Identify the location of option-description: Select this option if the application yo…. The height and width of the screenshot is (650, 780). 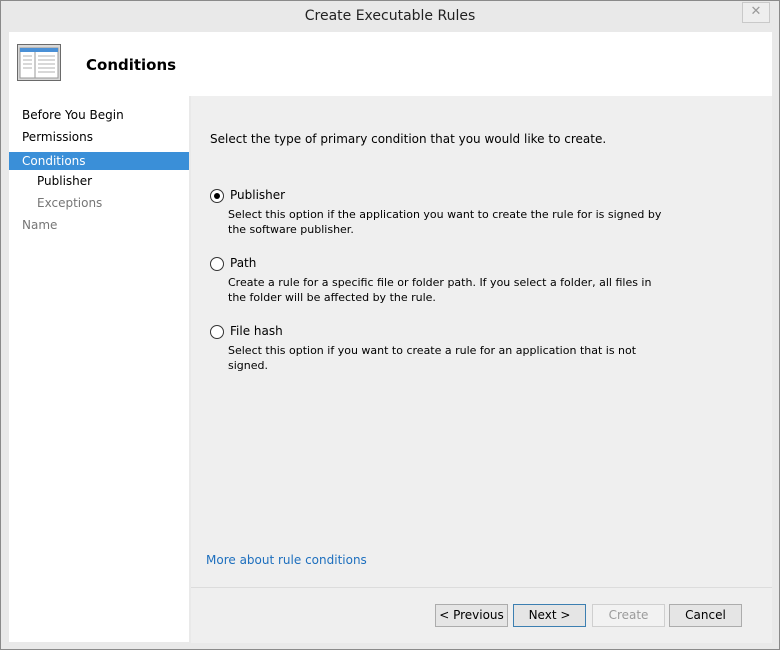
(445, 222).